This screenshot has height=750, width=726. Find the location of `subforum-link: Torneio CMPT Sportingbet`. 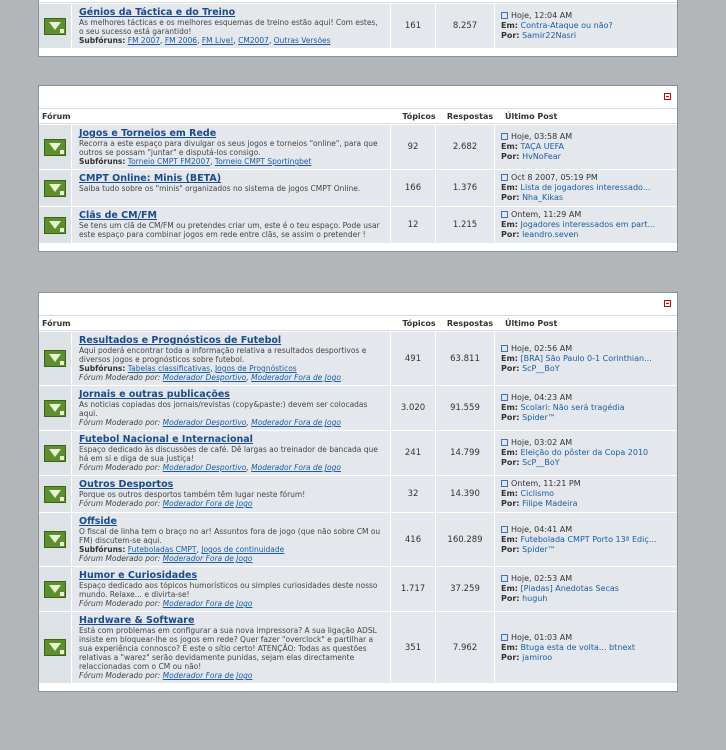

subforum-link: Torneio CMPT Sportingbet is located at coordinates (263, 161).